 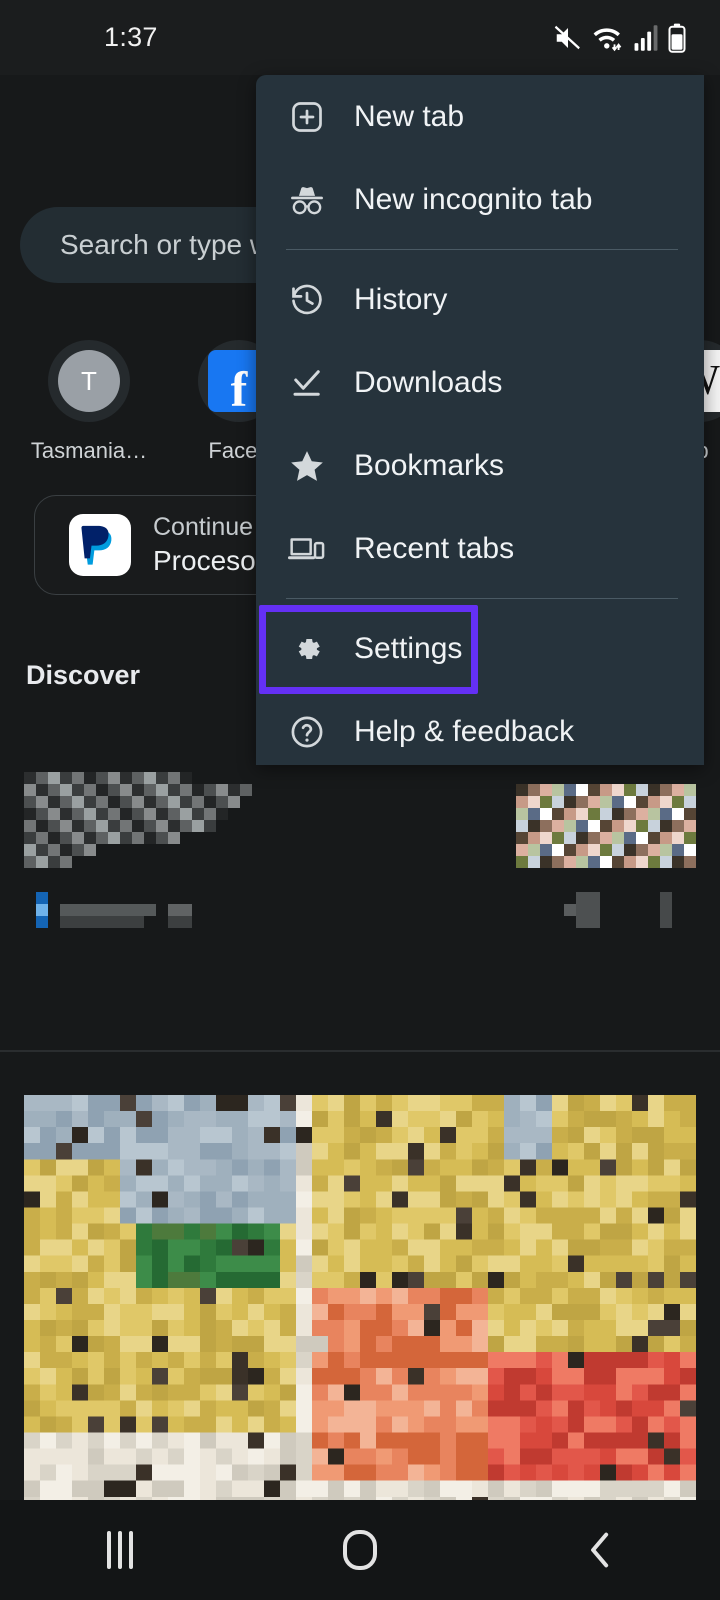 I want to click on menu-item-settings: Settings, so click(x=480, y=648).